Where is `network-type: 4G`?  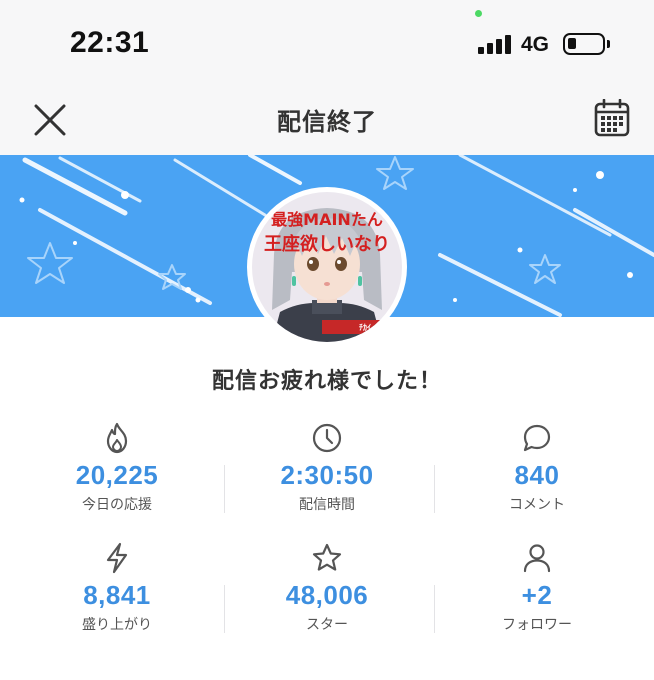
network-type: 4G is located at coordinates (535, 44).